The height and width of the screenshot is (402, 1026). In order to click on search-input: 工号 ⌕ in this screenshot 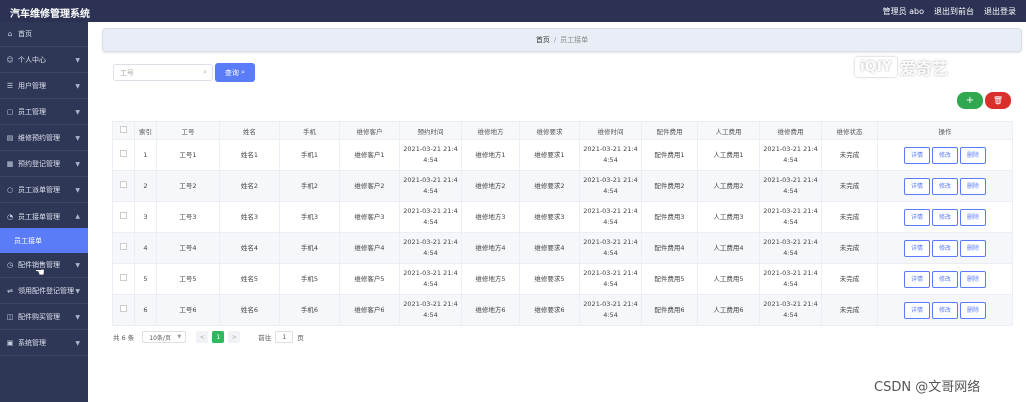, I will do `click(163, 72)`.